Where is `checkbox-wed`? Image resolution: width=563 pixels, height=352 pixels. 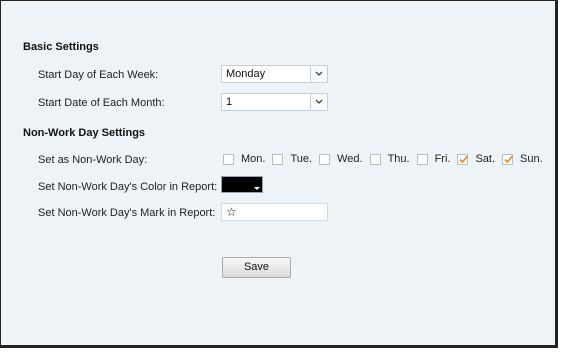
checkbox-wed is located at coordinates (325, 159).